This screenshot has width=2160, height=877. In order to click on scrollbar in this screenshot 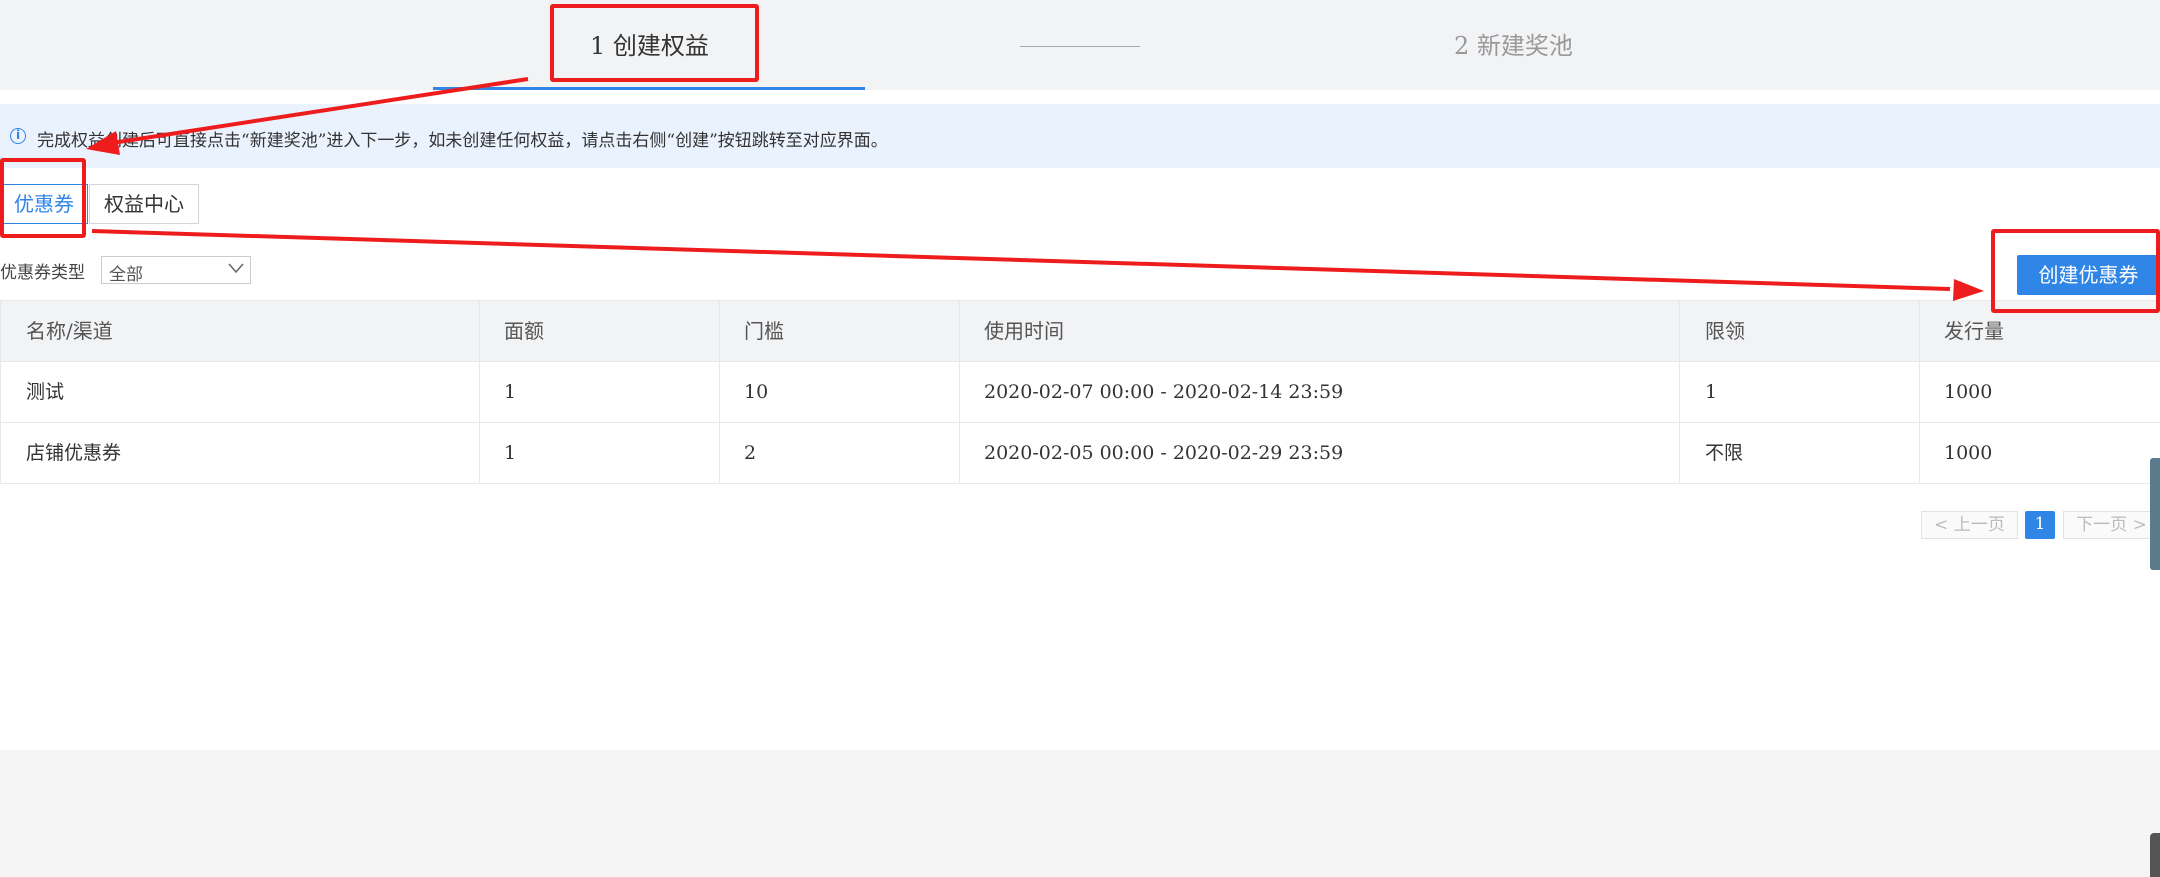, I will do `click(2155, 855)`.